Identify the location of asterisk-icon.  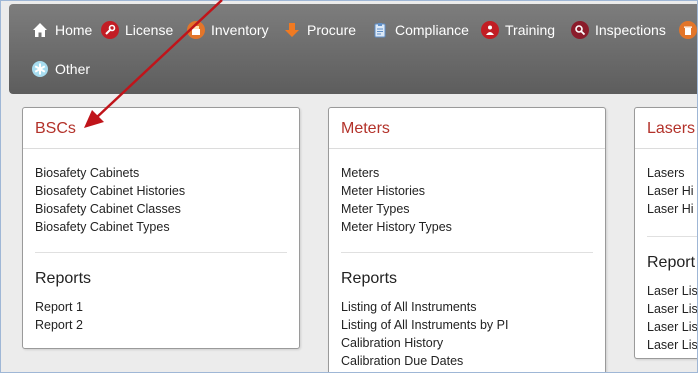
(40, 69).